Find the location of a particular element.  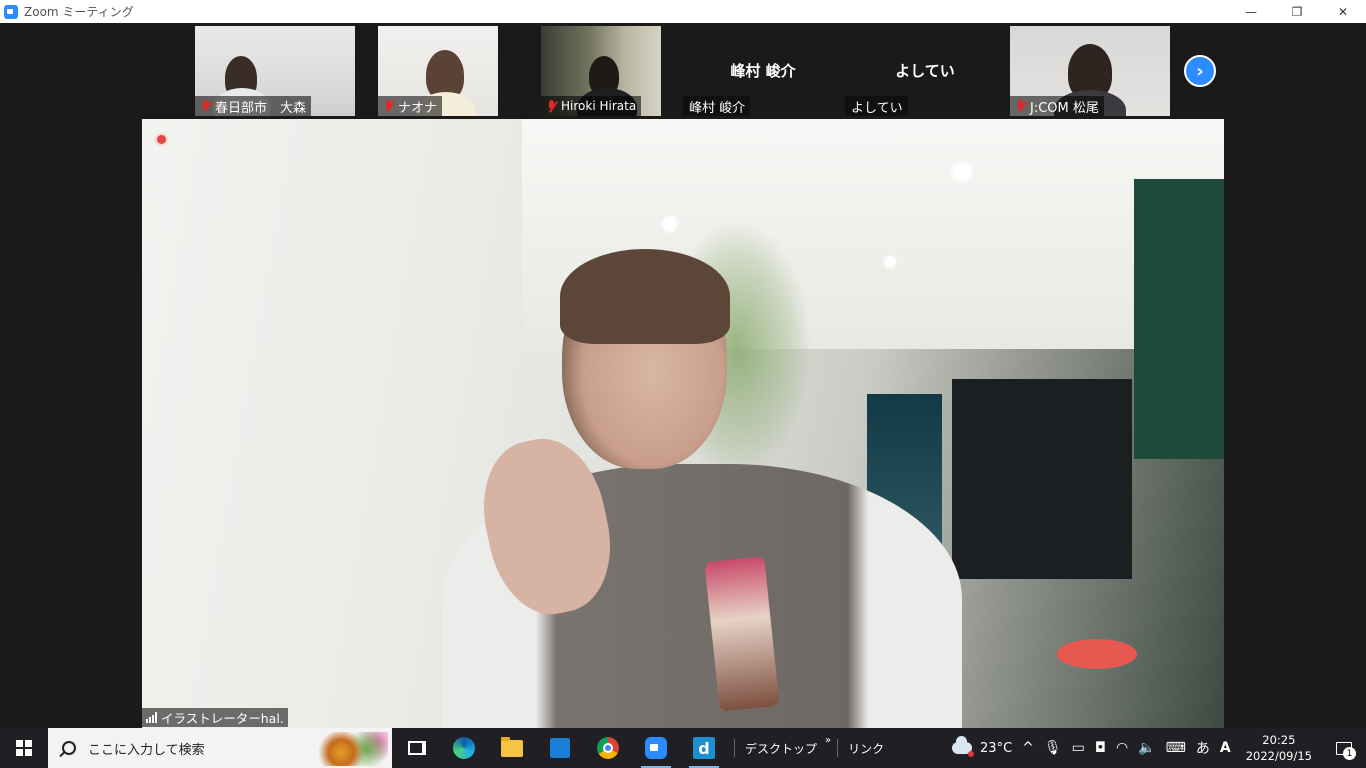

participant-name-label: Hiroki Hirata is located at coordinates (591, 106).